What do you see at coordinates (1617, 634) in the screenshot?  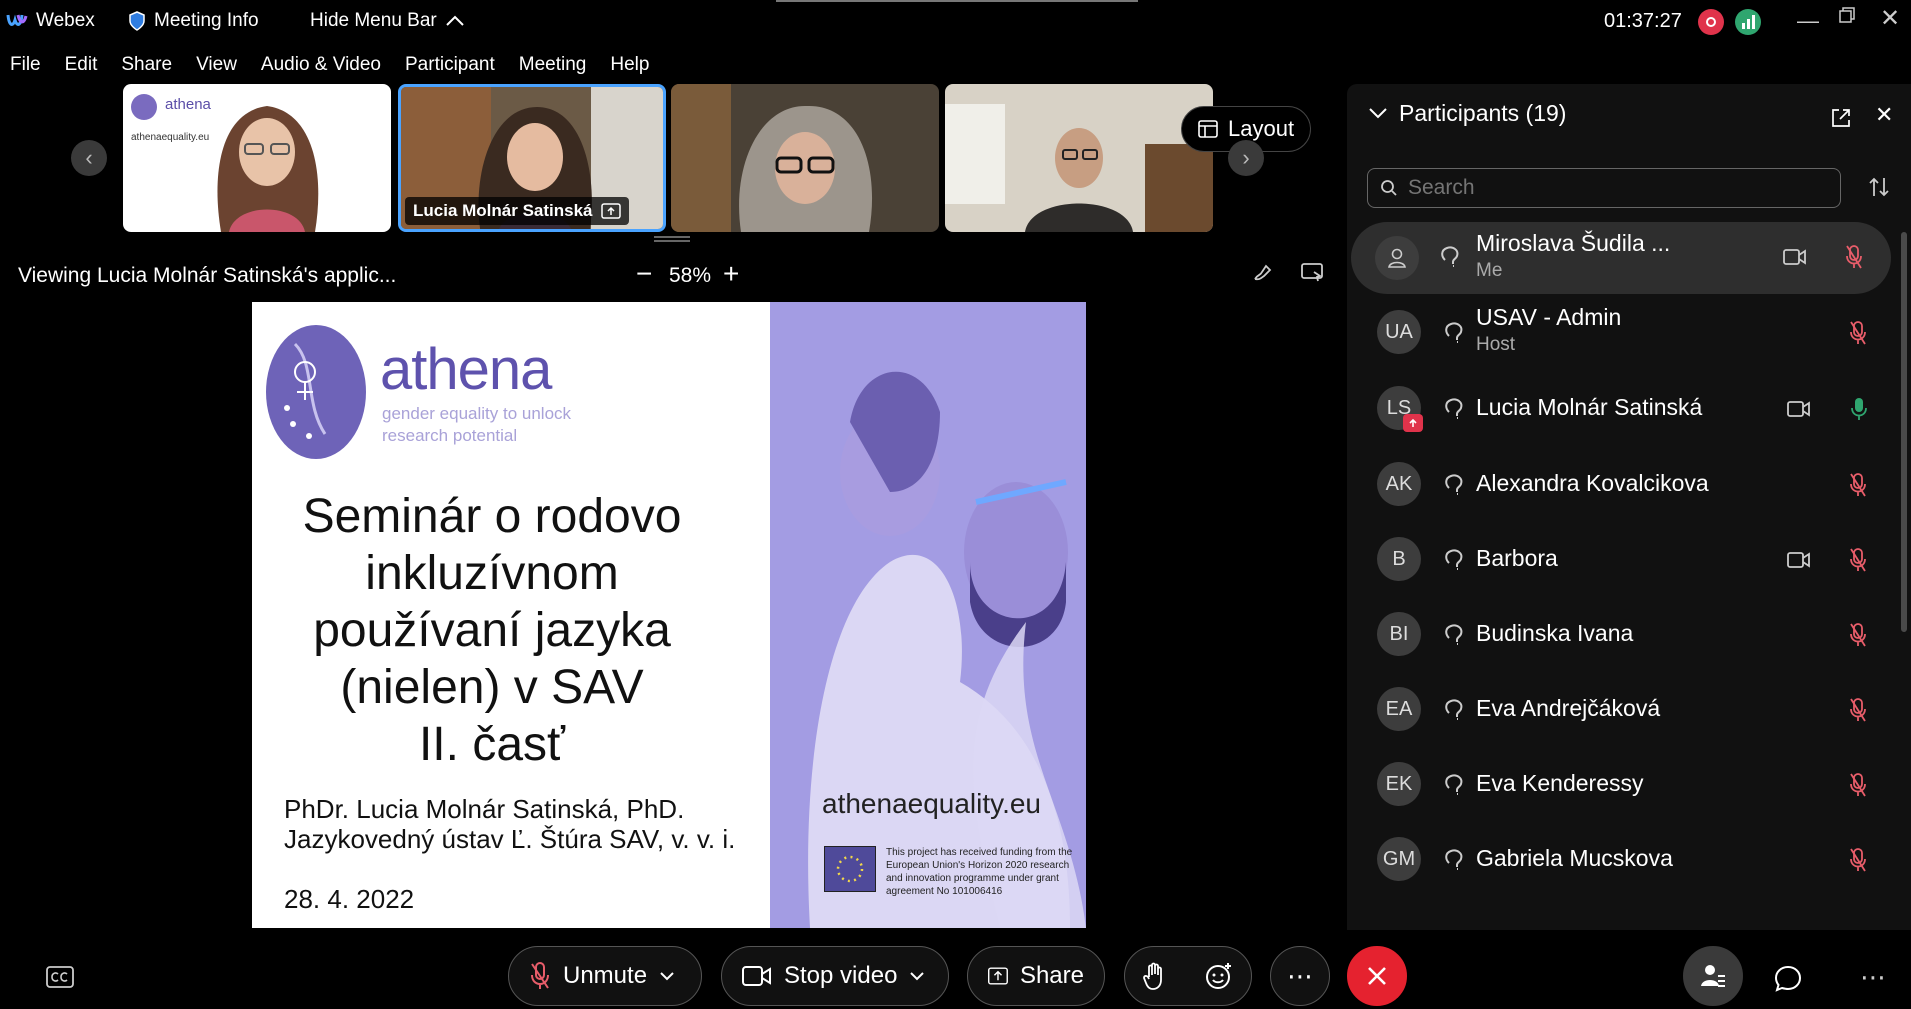 I see `participant-row: BI Budinska Ivana` at bounding box center [1617, 634].